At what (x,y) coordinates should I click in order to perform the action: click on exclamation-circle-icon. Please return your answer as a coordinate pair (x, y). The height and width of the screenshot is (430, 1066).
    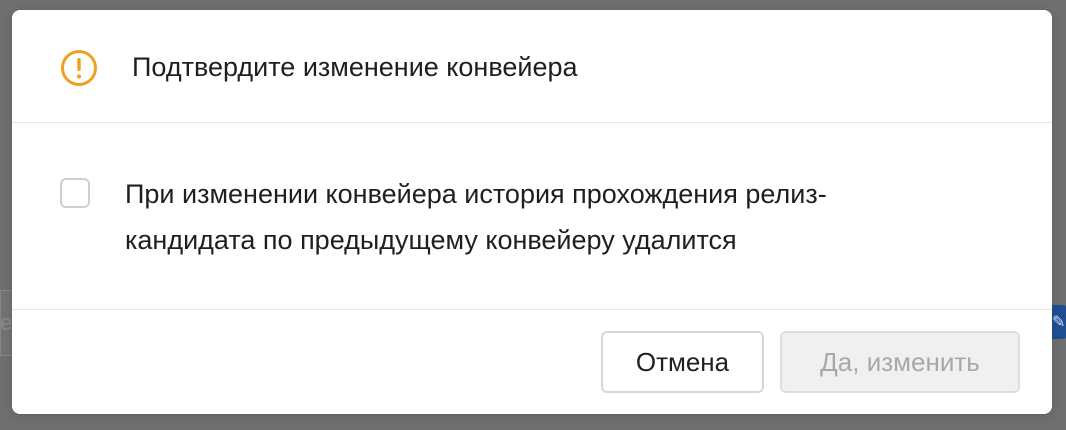
    Looking at the image, I should click on (79, 68).